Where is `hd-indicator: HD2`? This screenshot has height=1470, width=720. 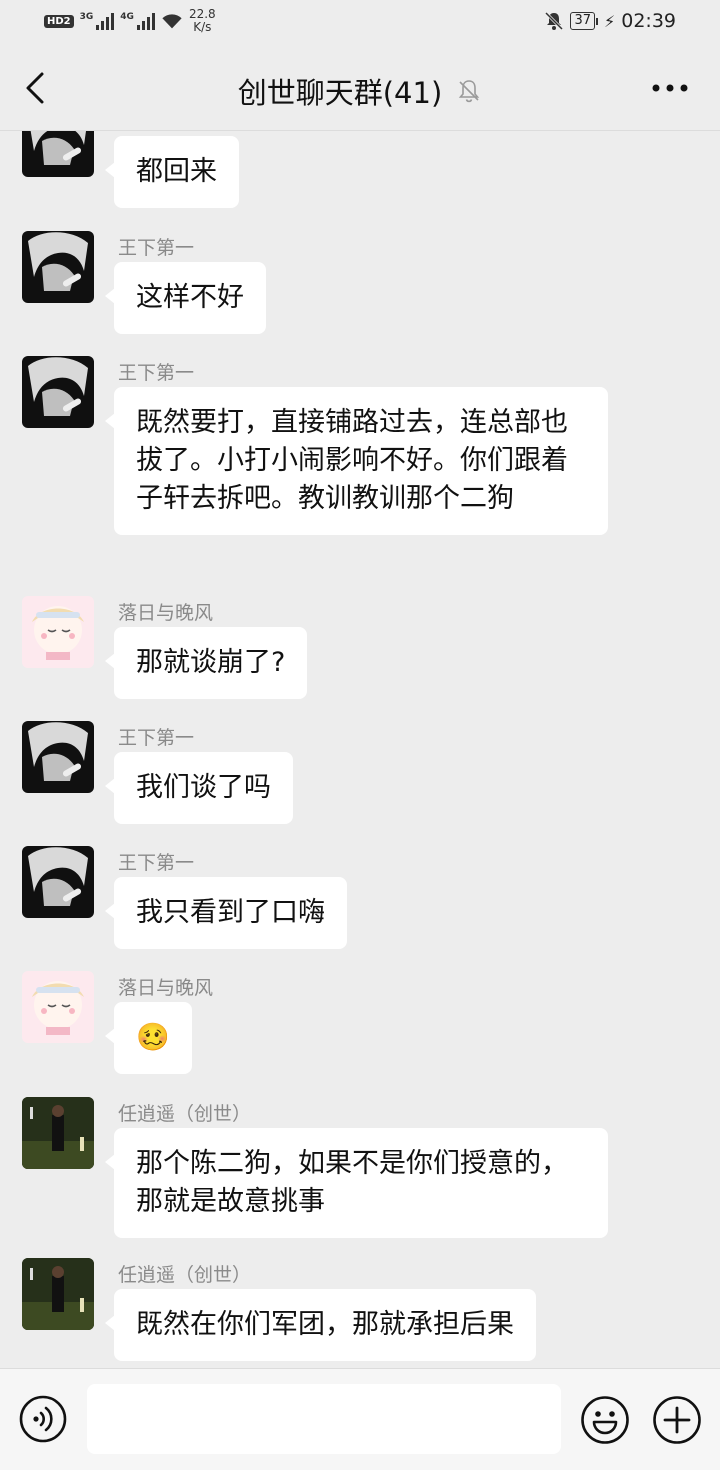 hd-indicator: HD2 is located at coordinates (59, 21).